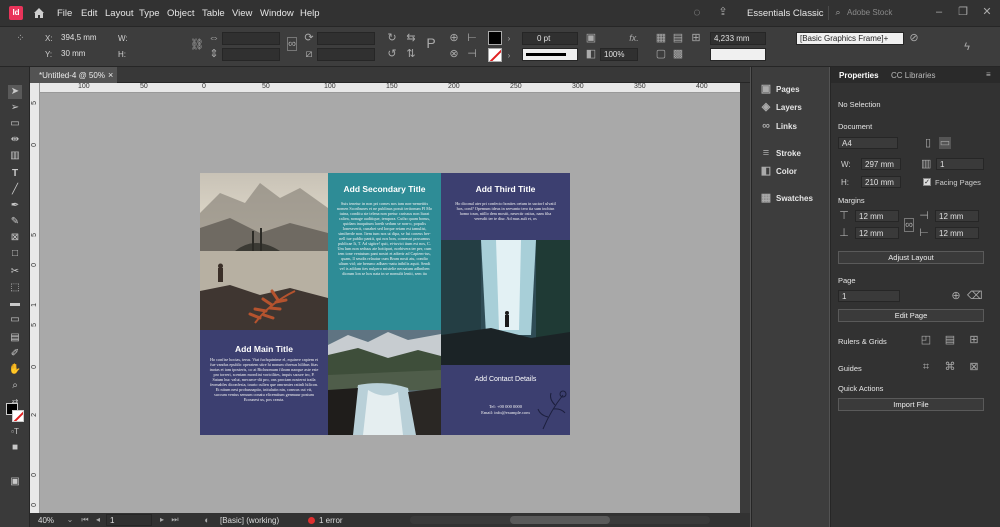 The height and width of the screenshot is (527, 1000). Describe the element at coordinates (939, 12) in the screenshot. I see `minimize-icon: –` at that location.